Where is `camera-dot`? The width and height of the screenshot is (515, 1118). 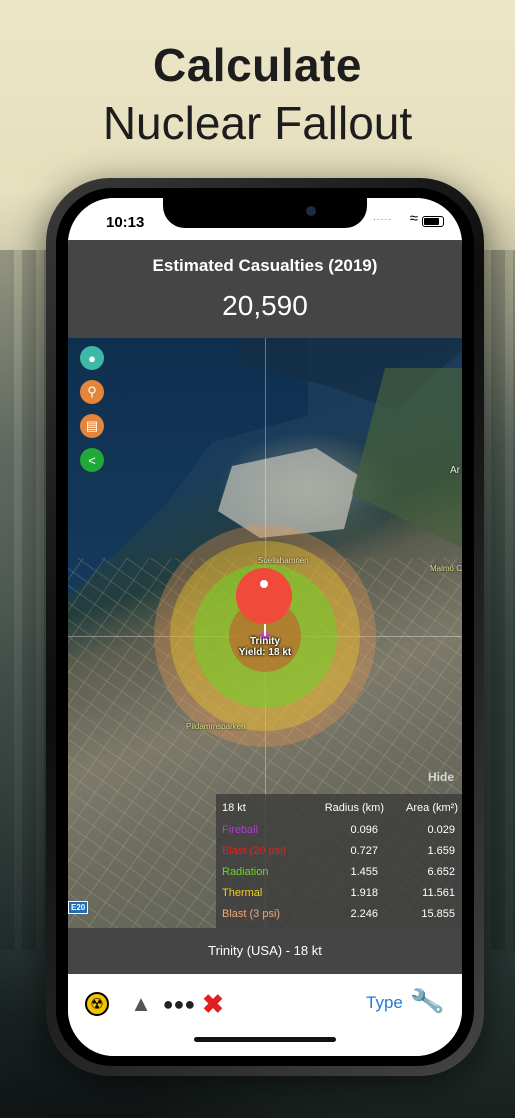 camera-dot is located at coordinates (311, 211).